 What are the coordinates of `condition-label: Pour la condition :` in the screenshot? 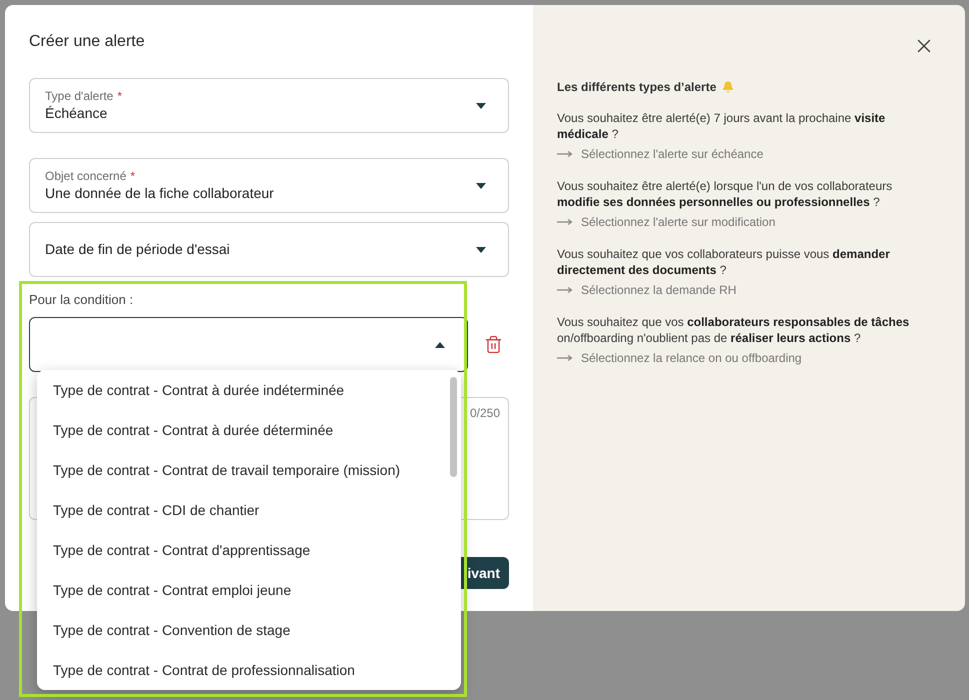 It's located at (81, 300).